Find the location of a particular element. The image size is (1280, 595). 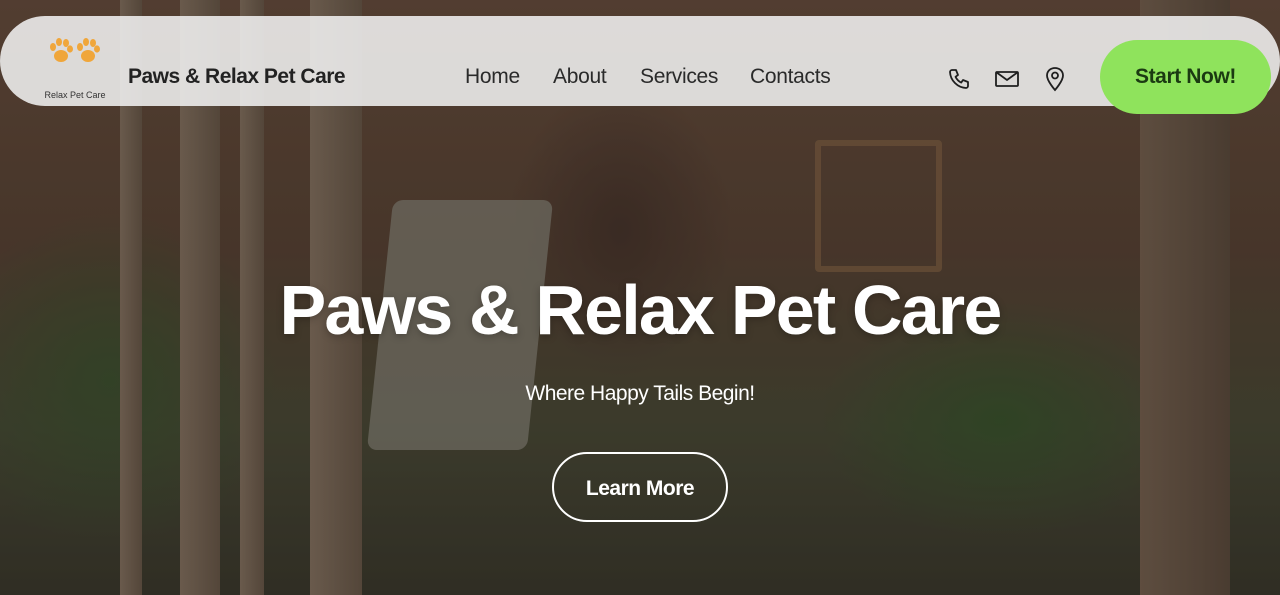

brand-name: Paws & Relax Pet Care is located at coordinates (237, 77).